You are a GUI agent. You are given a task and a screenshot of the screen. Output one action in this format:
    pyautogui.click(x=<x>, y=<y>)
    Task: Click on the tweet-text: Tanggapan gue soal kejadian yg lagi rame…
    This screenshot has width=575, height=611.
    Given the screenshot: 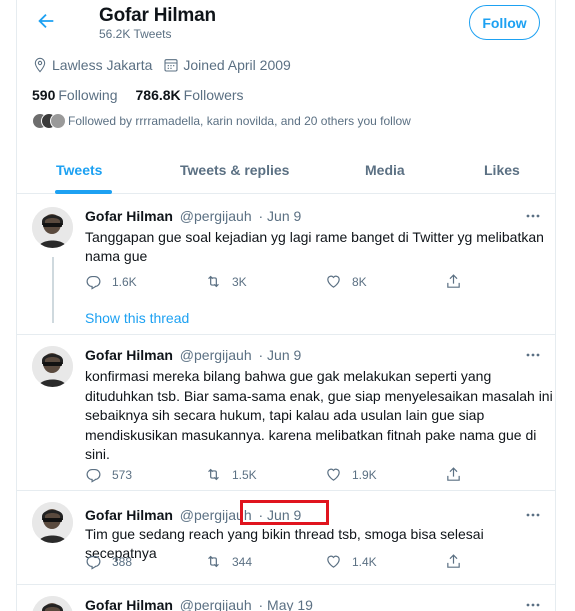 What is the action you would take?
    pyautogui.click(x=314, y=246)
    